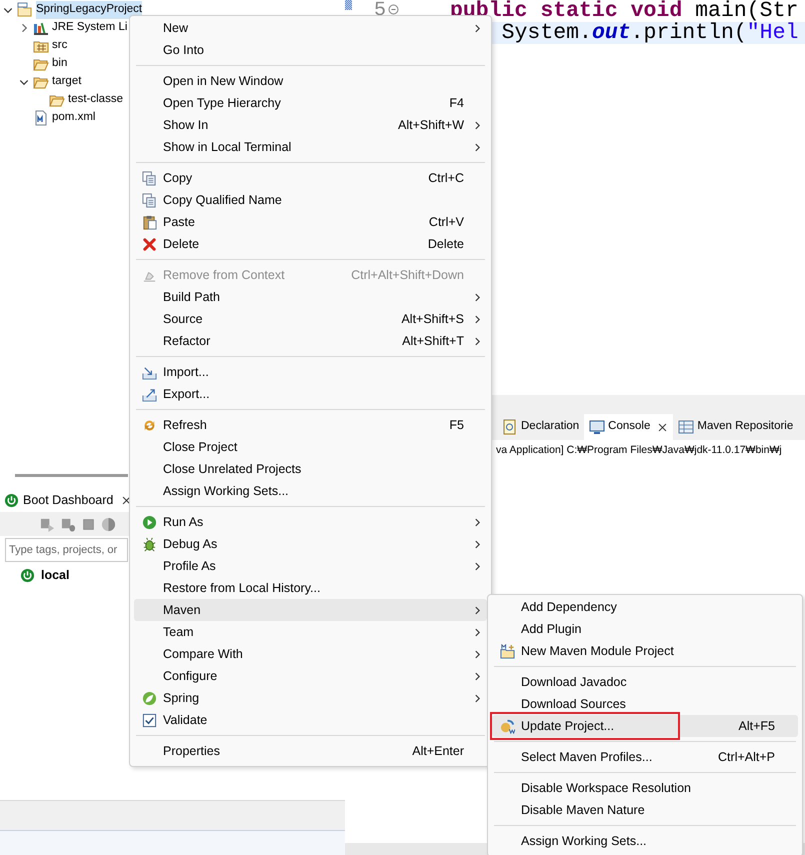 The height and width of the screenshot is (855, 805). Describe the element at coordinates (74, 118) in the screenshot. I see `tree-item: pom.xml` at that location.